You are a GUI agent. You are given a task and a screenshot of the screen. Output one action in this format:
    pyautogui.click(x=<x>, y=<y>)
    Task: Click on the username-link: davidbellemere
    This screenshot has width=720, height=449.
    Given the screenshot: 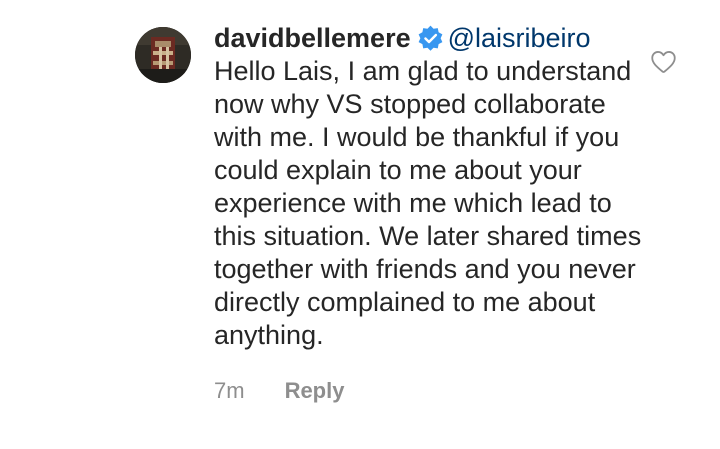 What is the action you would take?
    pyautogui.click(x=312, y=38)
    